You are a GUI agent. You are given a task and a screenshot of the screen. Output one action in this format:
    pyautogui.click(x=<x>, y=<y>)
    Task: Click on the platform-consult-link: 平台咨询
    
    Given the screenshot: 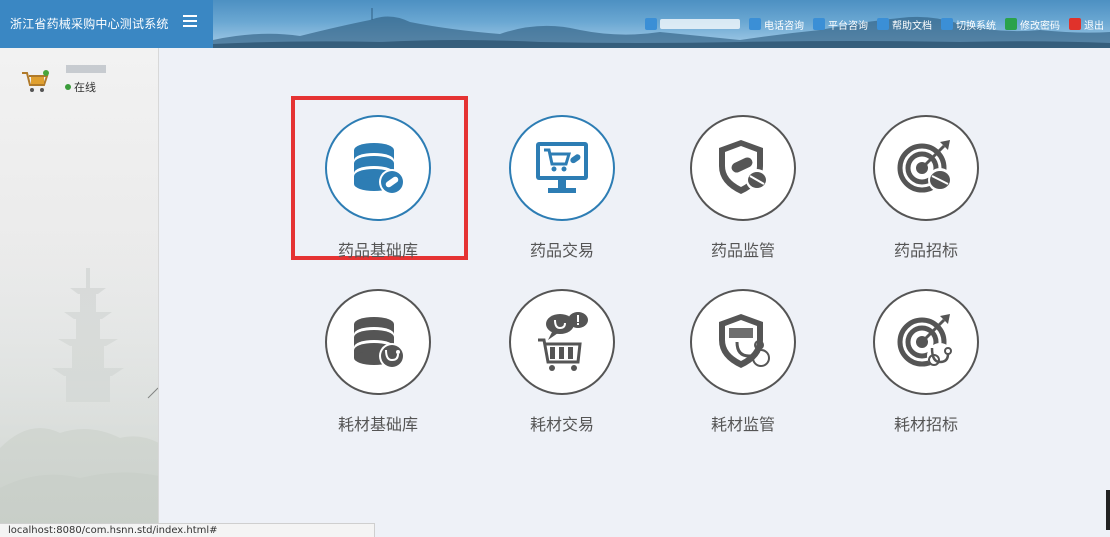 What is the action you would take?
    pyautogui.click(x=840, y=24)
    